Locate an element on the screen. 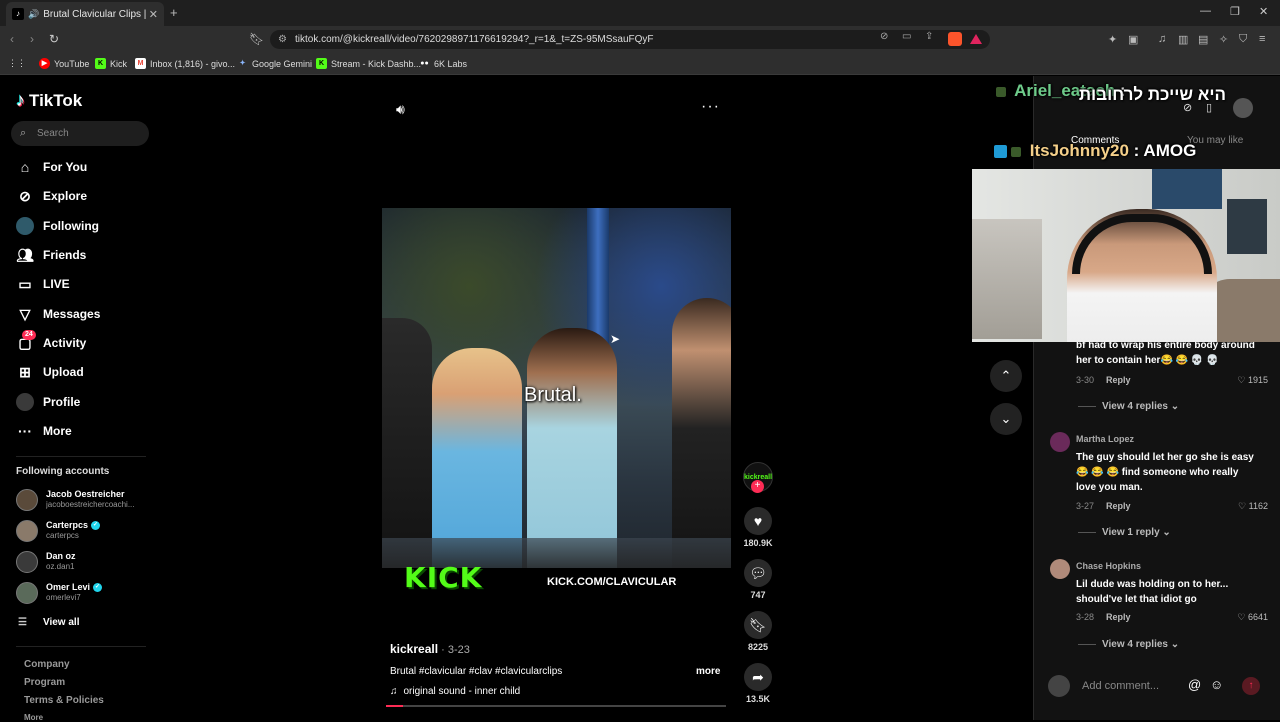 The height and width of the screenshot is (722, 1280). comment-button: 💬︎ 747 is located at coordinates (758, 579).